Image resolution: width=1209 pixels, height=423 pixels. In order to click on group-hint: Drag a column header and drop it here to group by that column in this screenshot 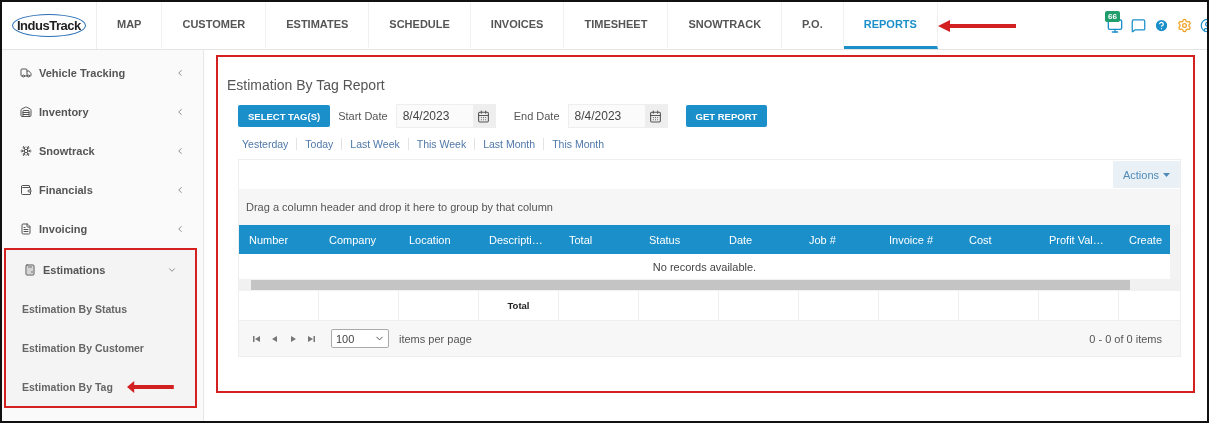, I will do `click(399, 207)`.